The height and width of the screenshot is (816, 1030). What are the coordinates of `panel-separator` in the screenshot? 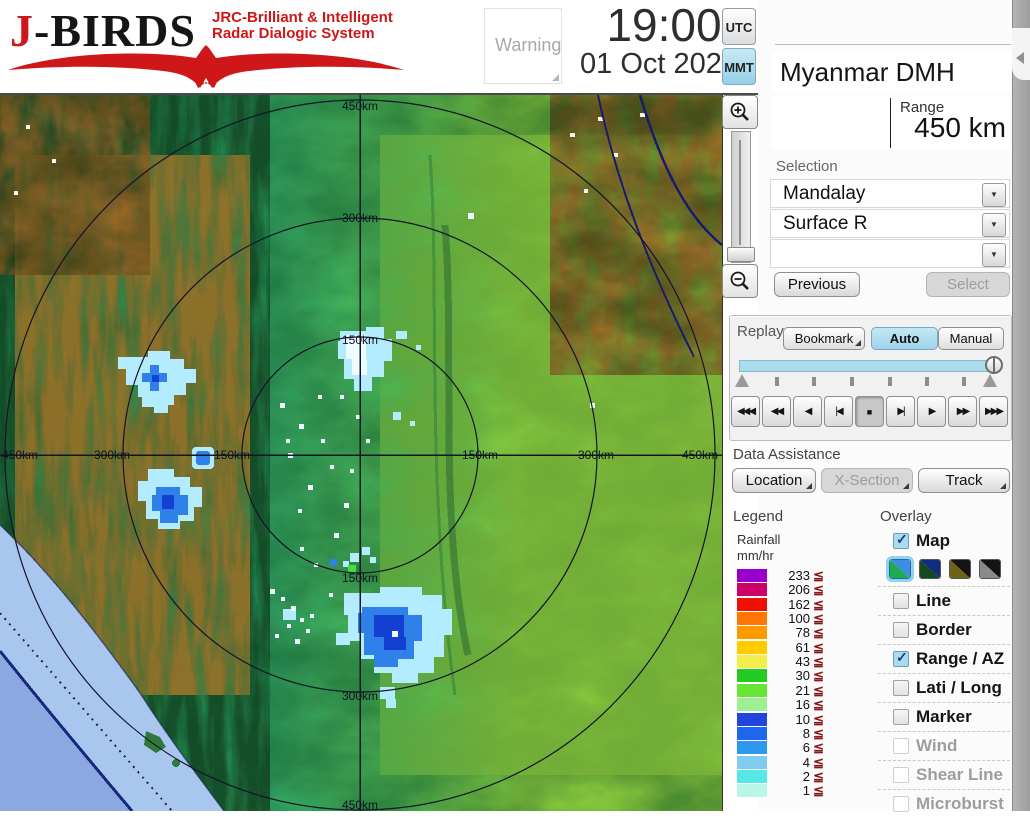 It's located at (893, 44).